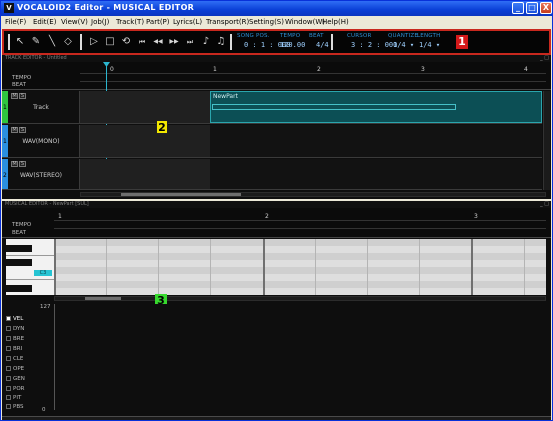 This screenshot has height=421, width=553. What do you see at coordinates (267, 216) in the screenshot?
I see `measure-label: 2` at bounding box center [267, 216].